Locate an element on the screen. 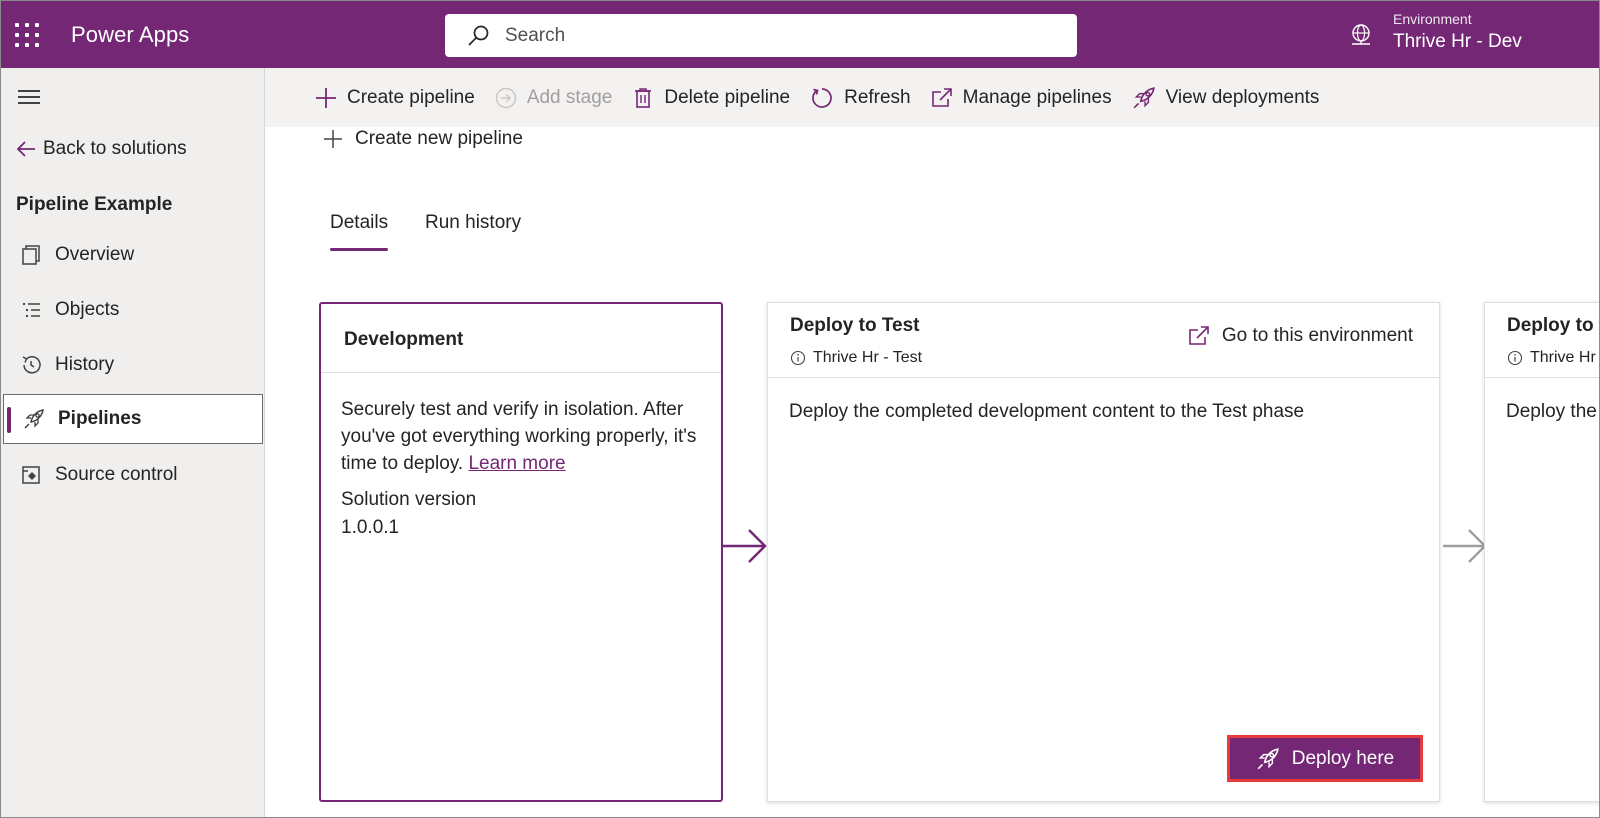 The width and height of the screenshot is (1600, 818). solution-version-value: 1.0.0.1 is located at coordinates (370, 527).